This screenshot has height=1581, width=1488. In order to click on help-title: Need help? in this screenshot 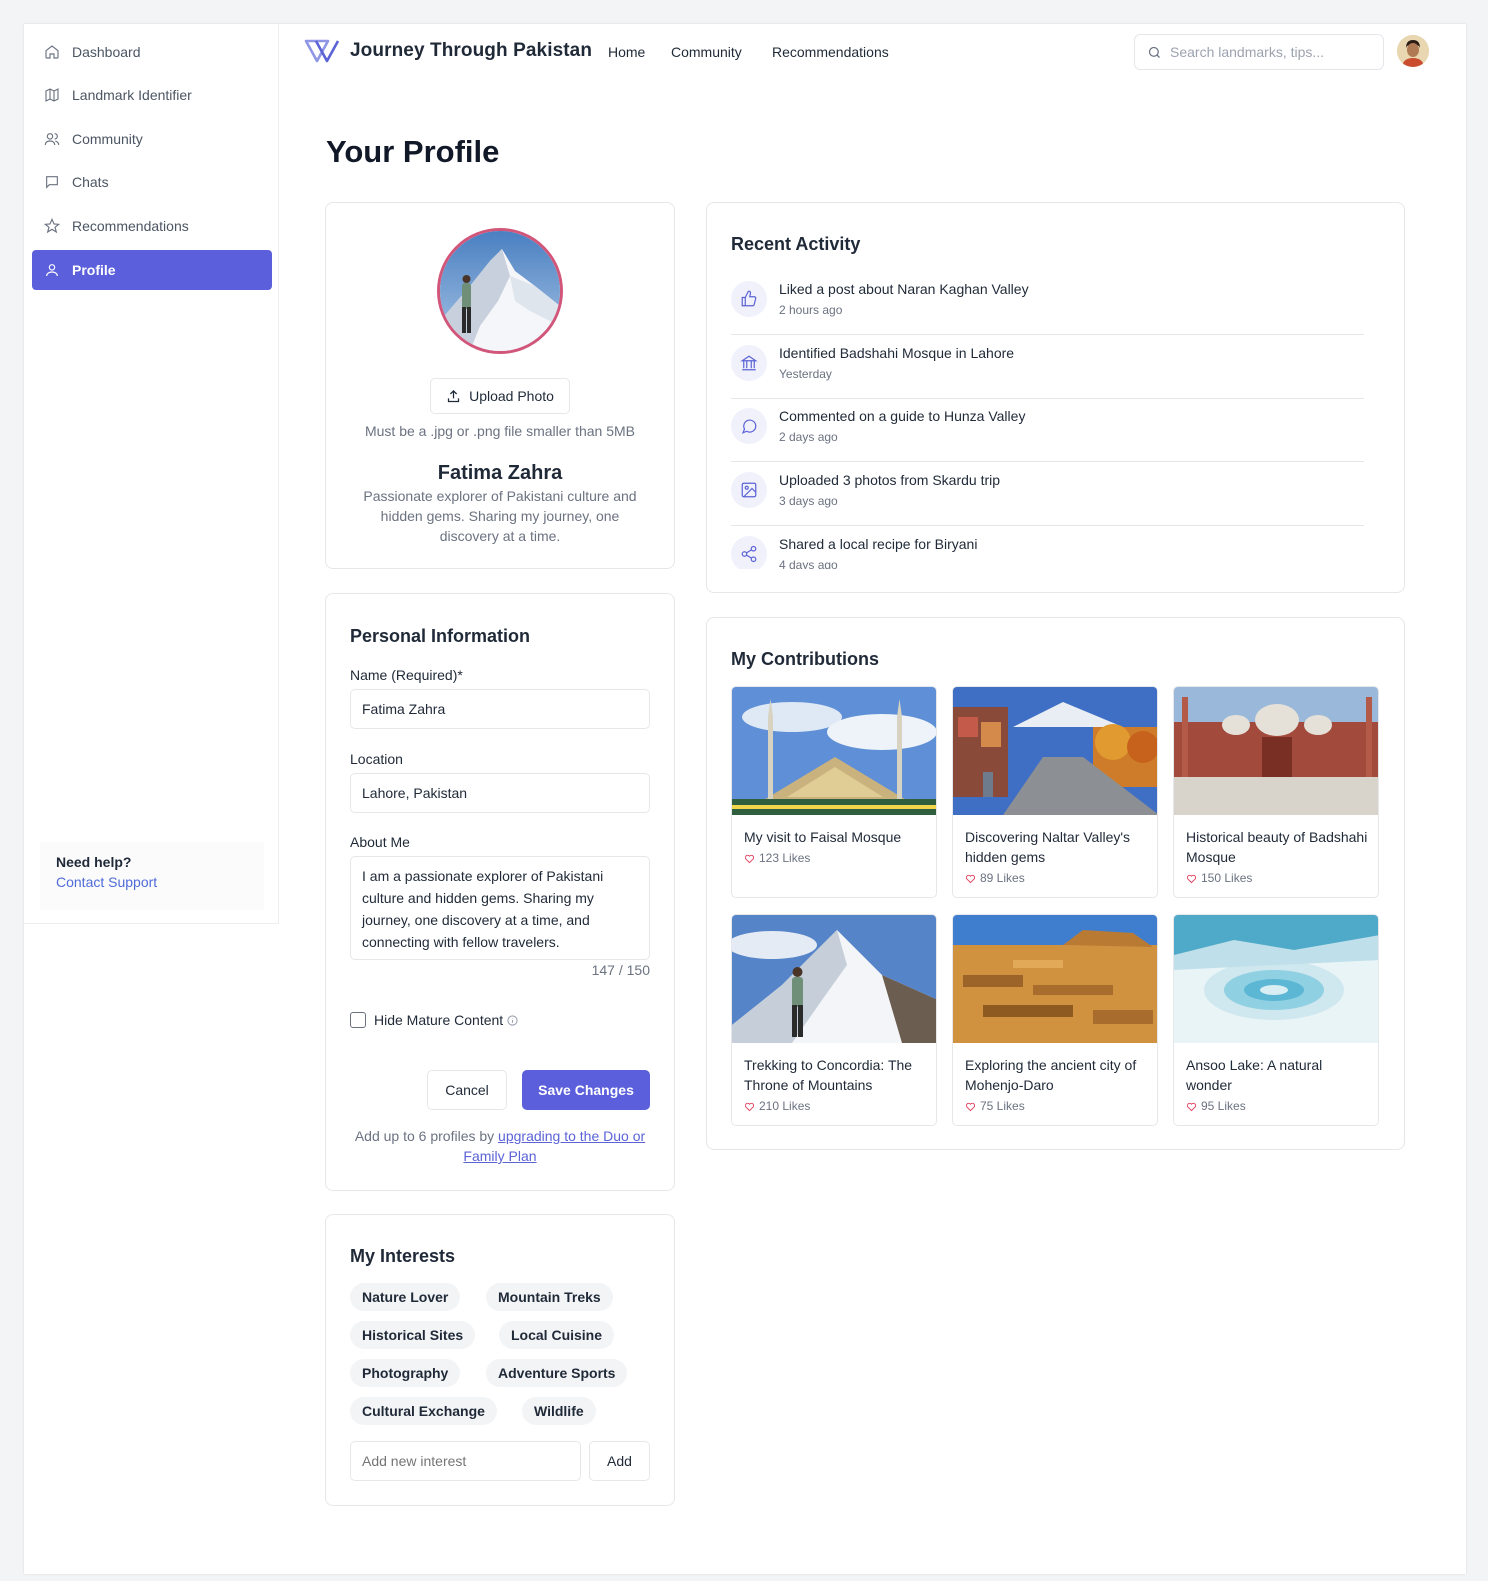, I will do `click(94, 862)`.